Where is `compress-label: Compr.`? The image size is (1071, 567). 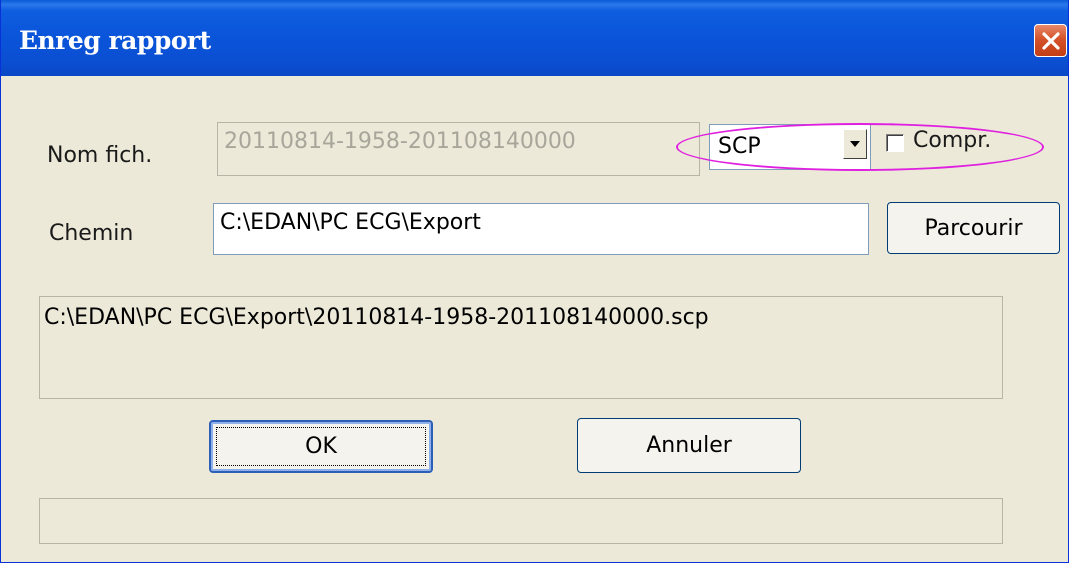 compress-label: Compr. is located at coordinates (952, 140).